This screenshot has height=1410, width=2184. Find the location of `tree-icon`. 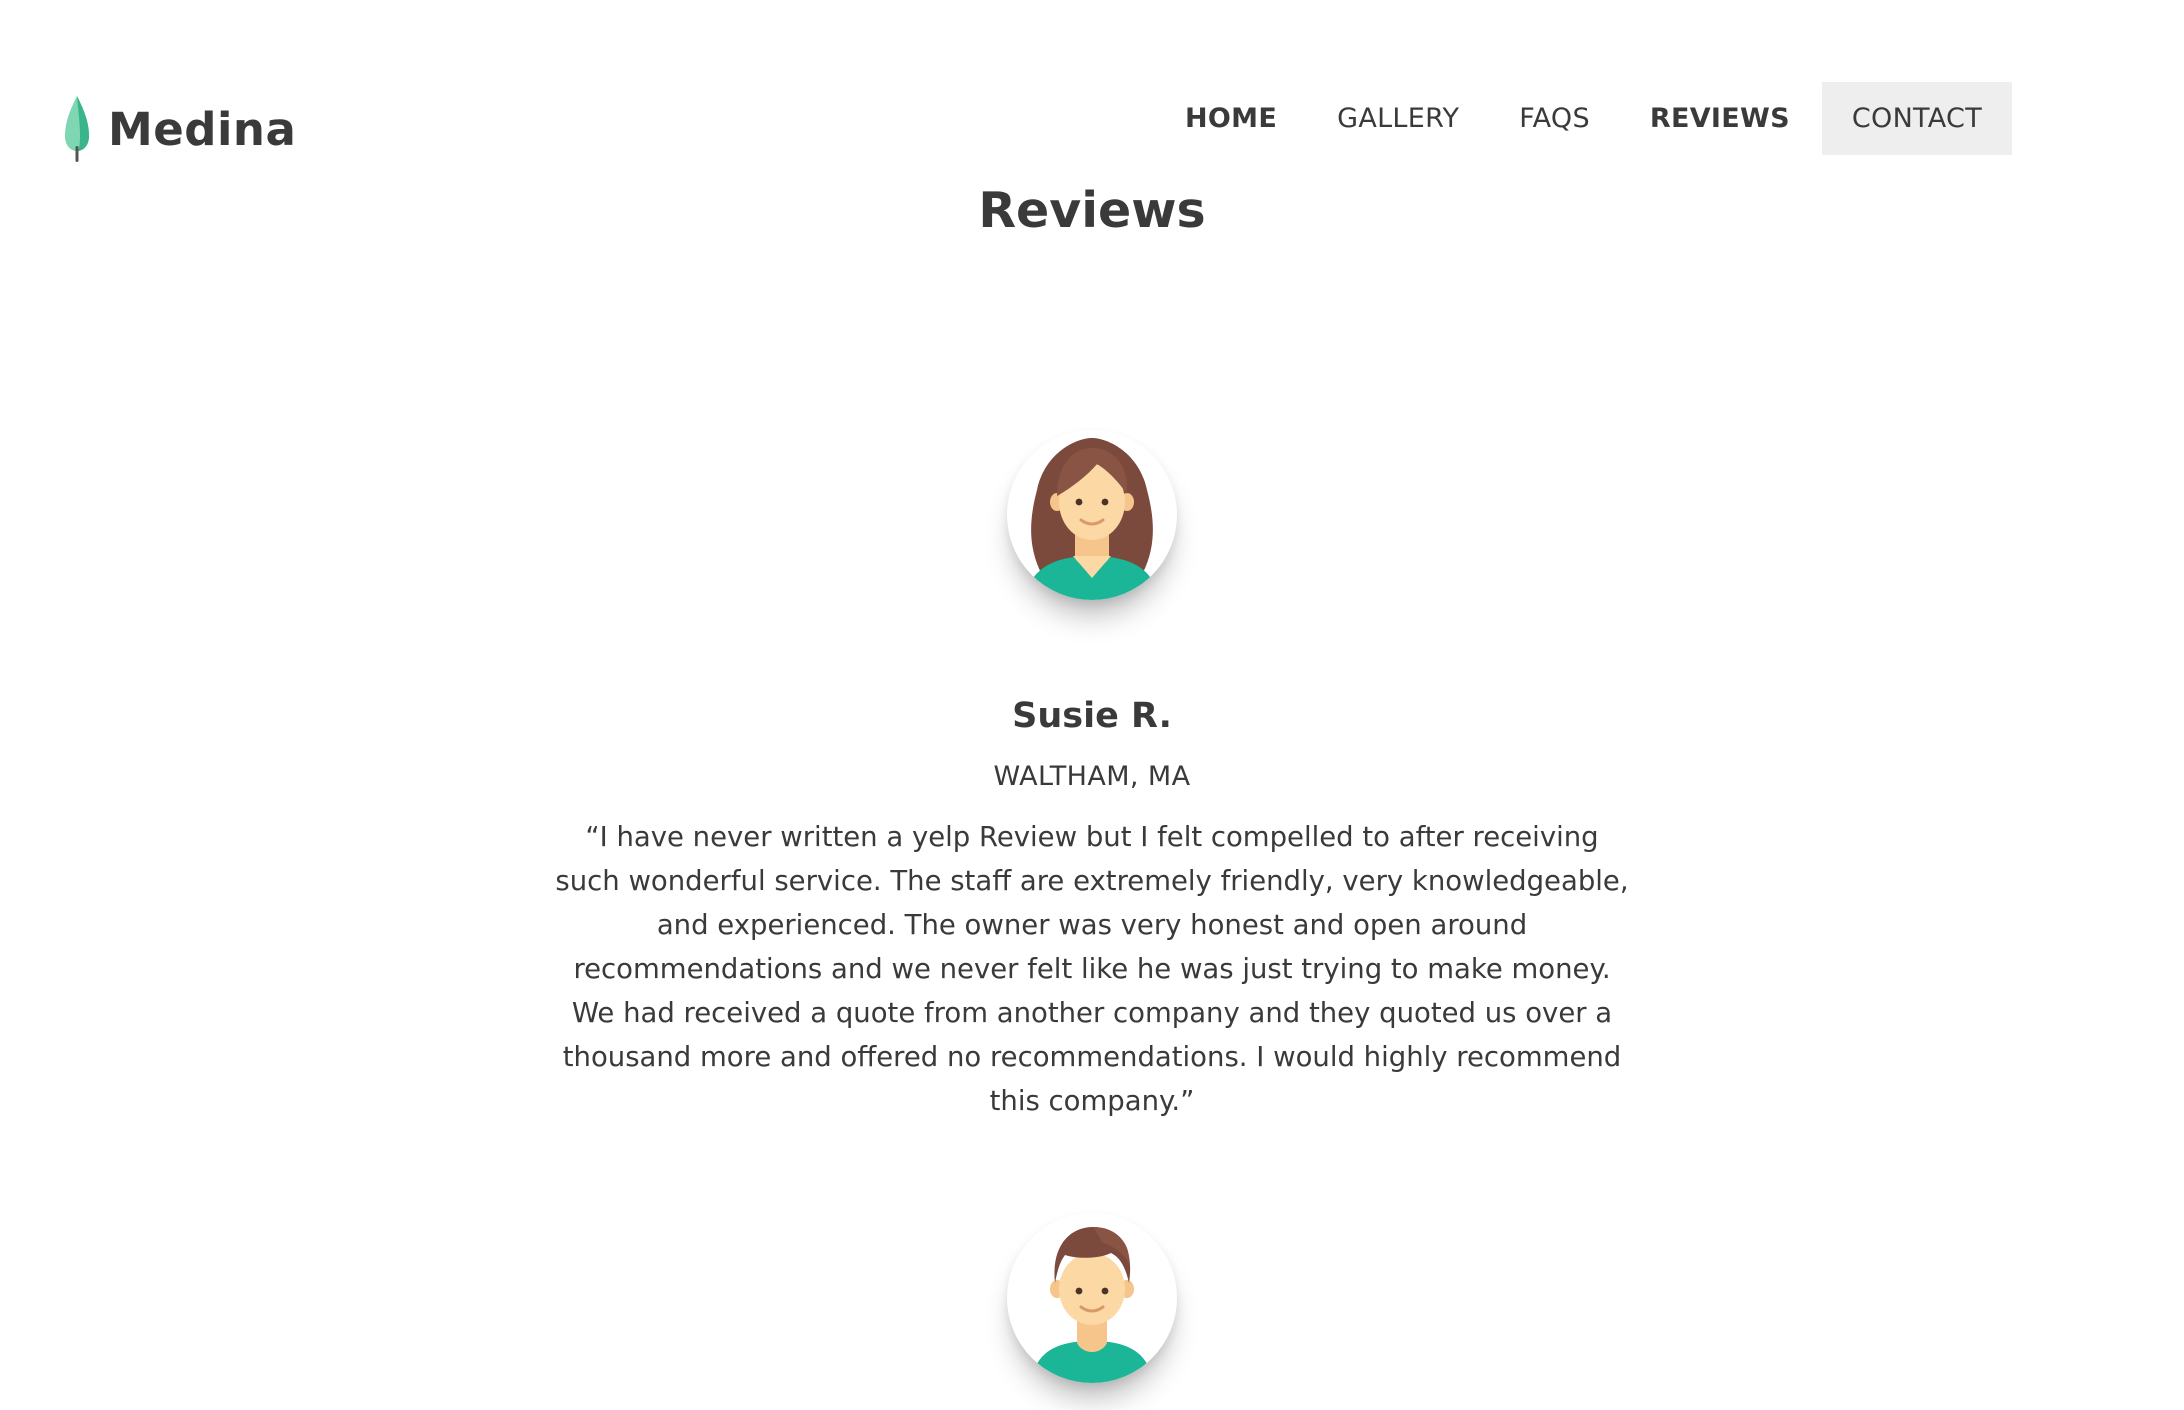

tree-icon is located at coordinates (77, 129).